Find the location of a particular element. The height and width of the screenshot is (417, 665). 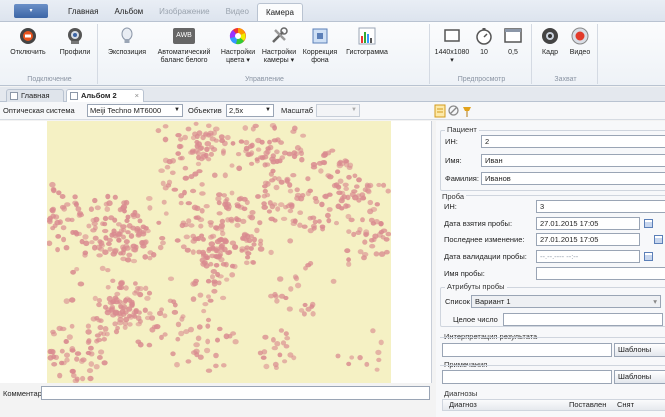

patient-id-field: 2 is located at coordinates (573, 141).